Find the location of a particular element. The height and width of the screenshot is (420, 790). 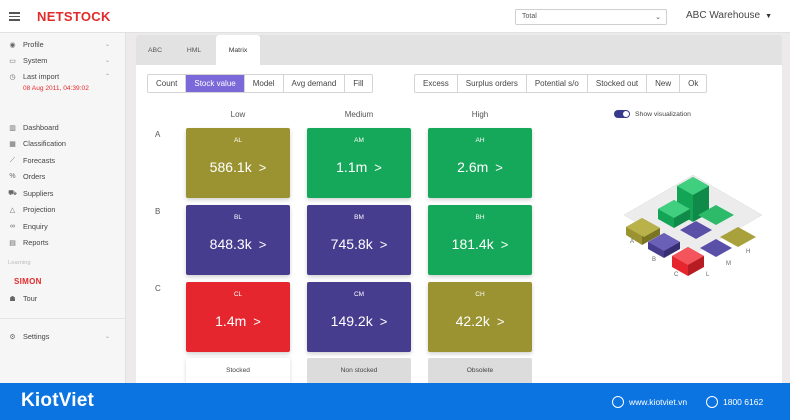

learning-section-label: Learning is located at coordinates (19, 263).